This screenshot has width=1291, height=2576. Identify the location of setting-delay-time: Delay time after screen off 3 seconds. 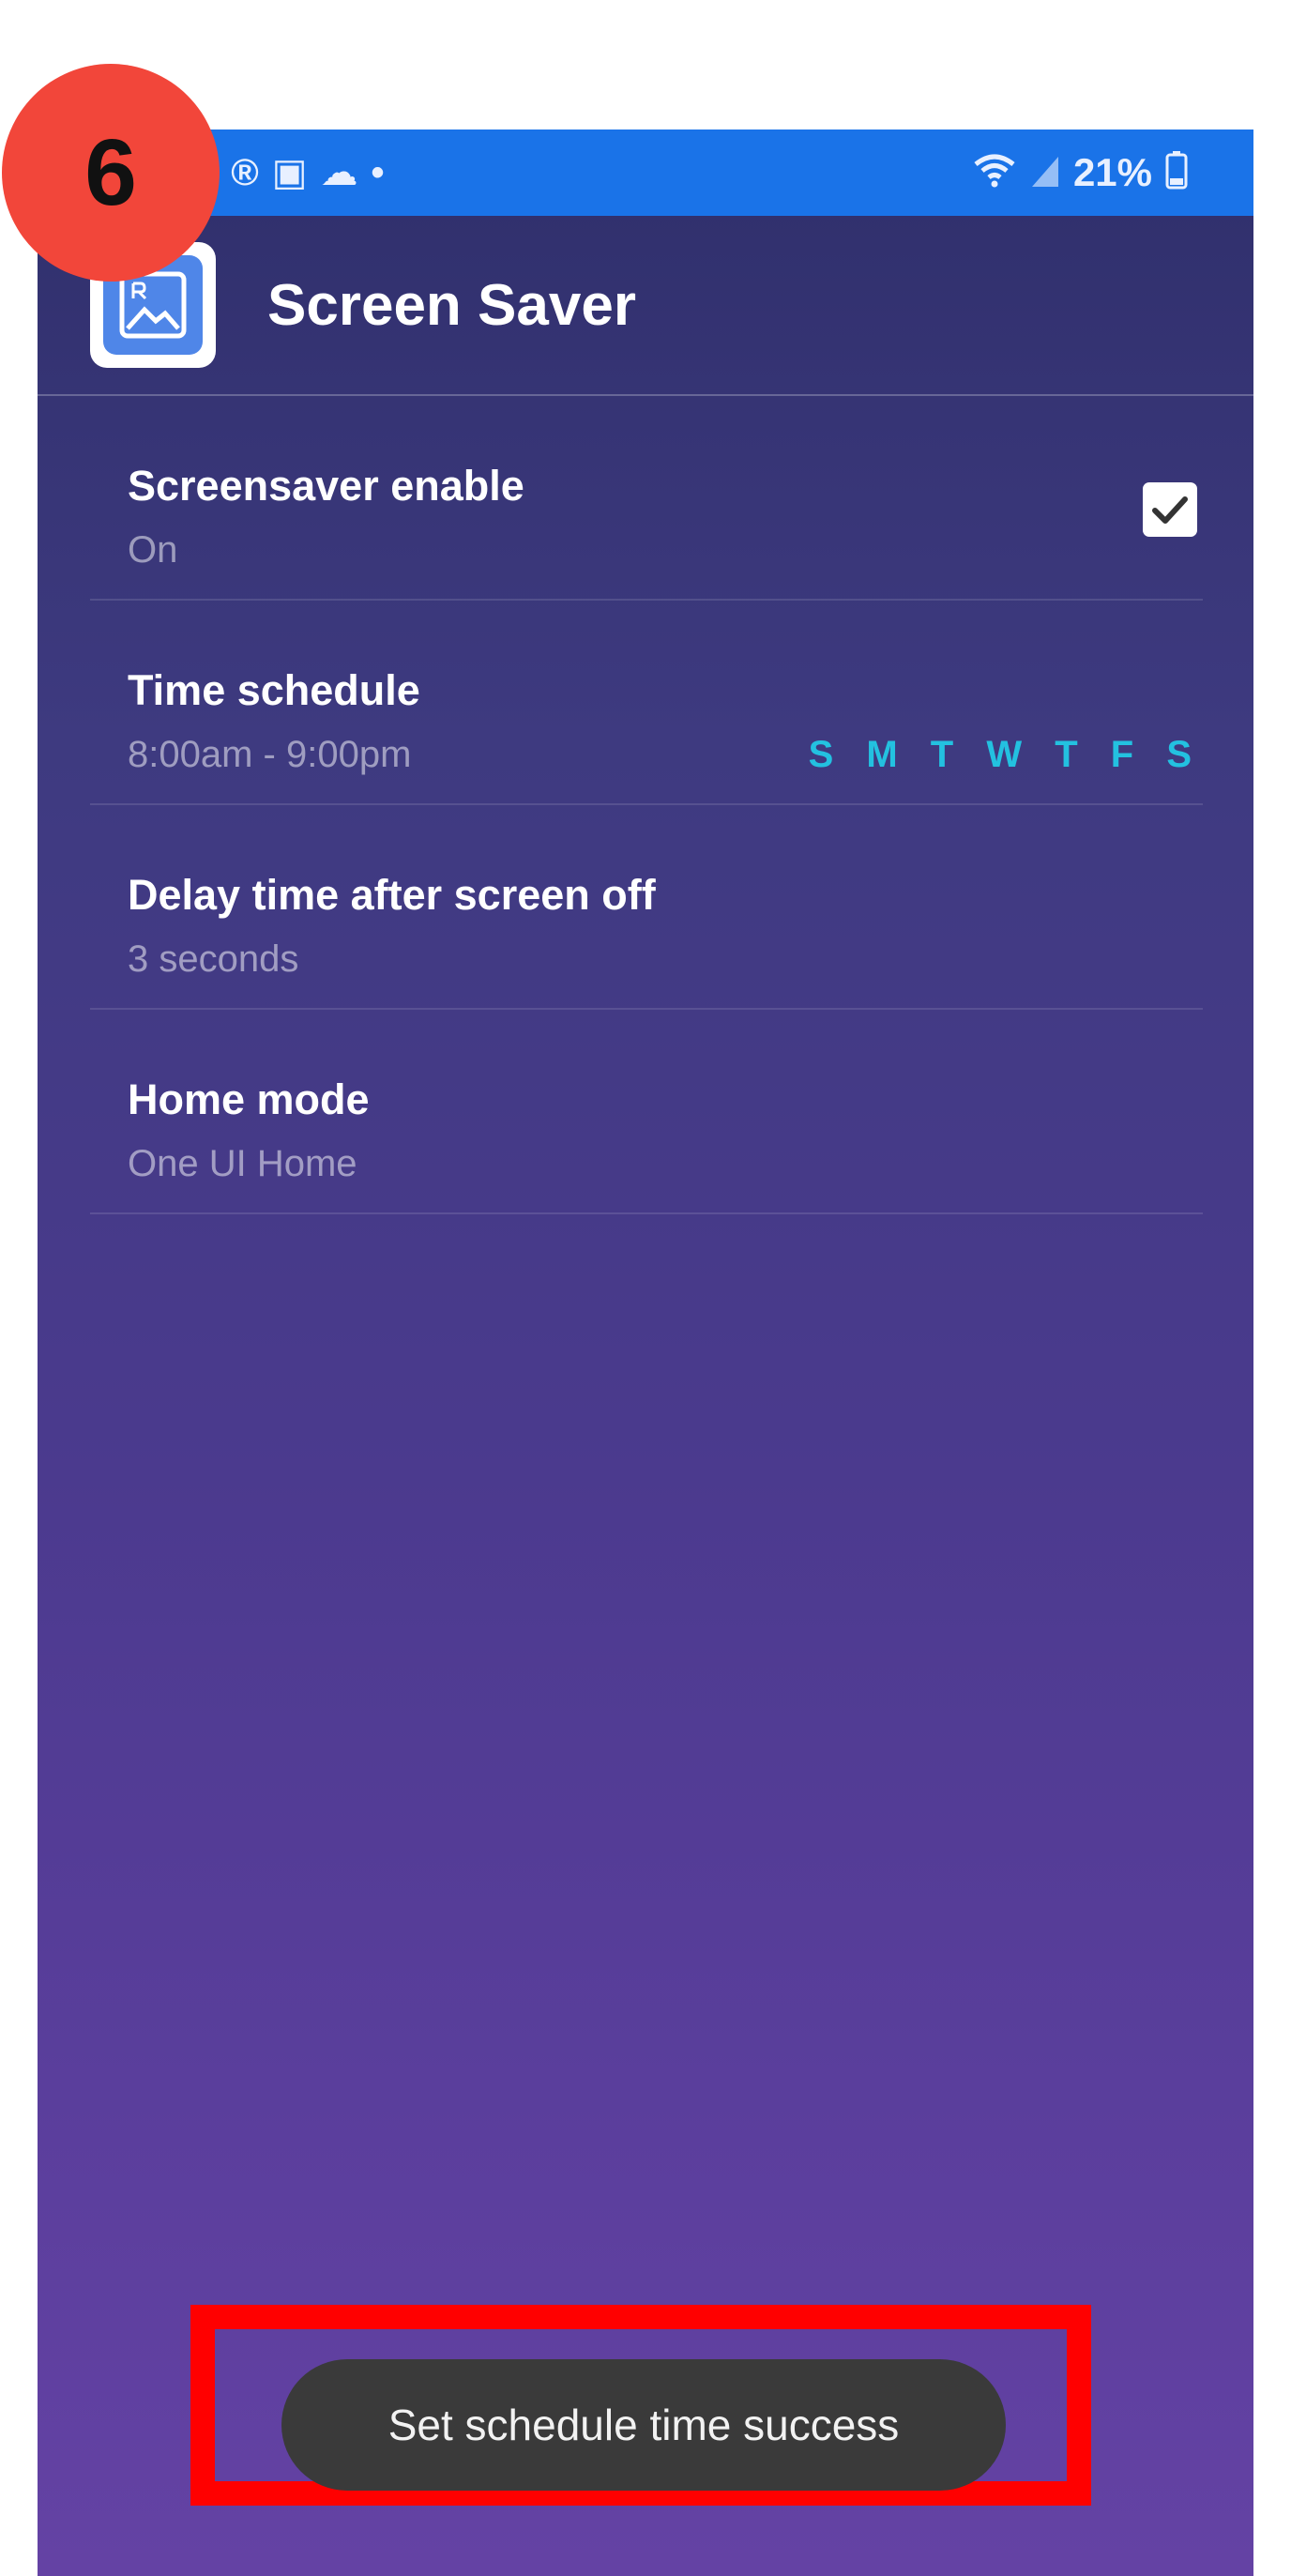
(646, 907).